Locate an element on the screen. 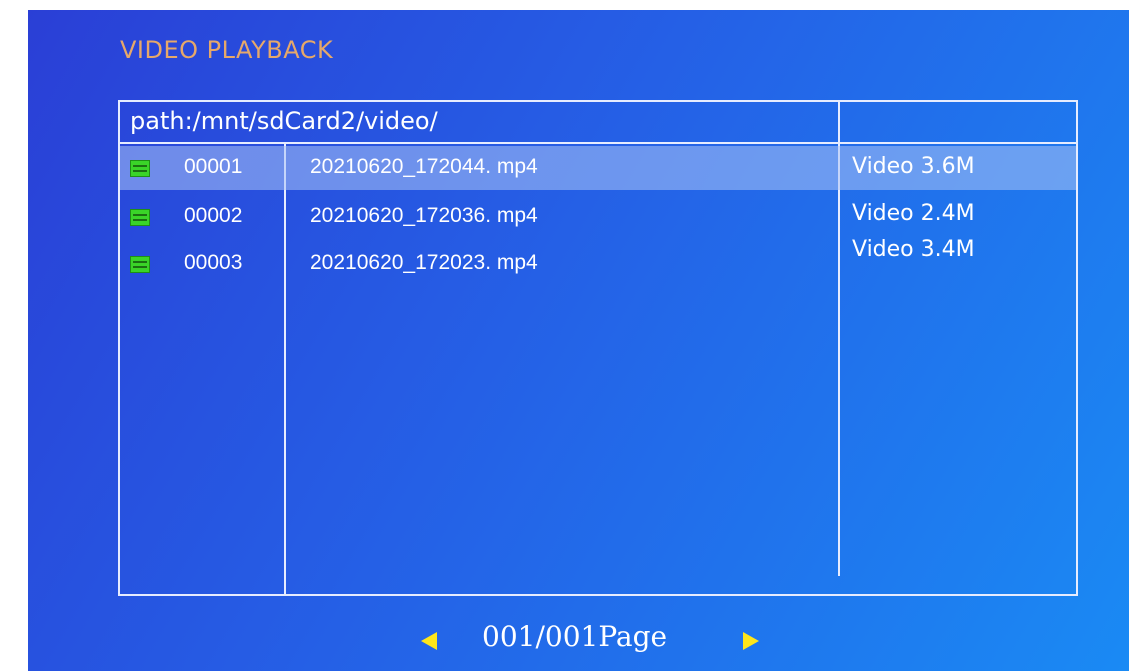 The image size is (1129, 671). file-size: Video 3.6M is located at coordinates (913, 166).